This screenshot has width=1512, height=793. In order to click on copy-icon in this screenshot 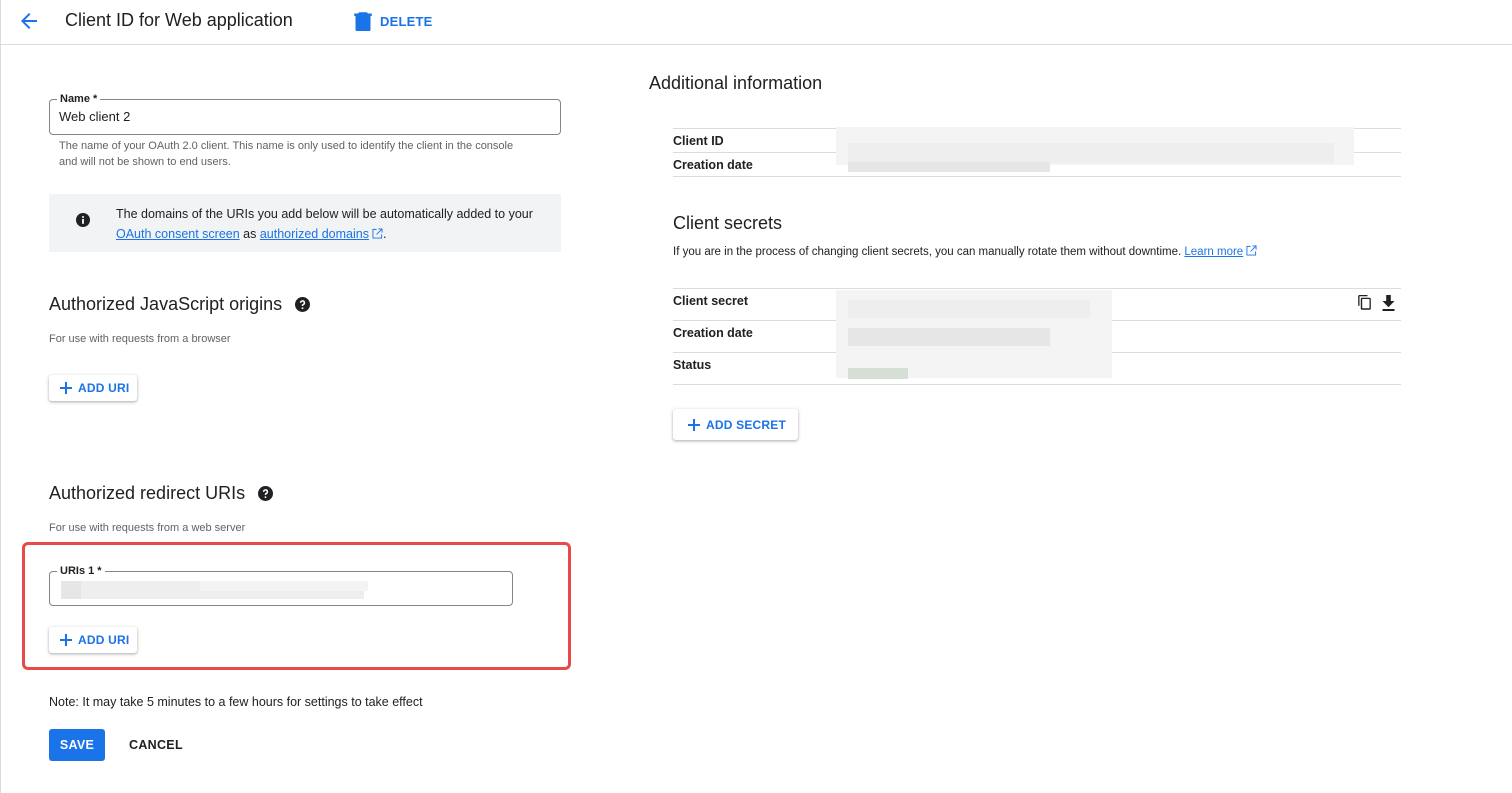, I will do `click(1364, 303)`.